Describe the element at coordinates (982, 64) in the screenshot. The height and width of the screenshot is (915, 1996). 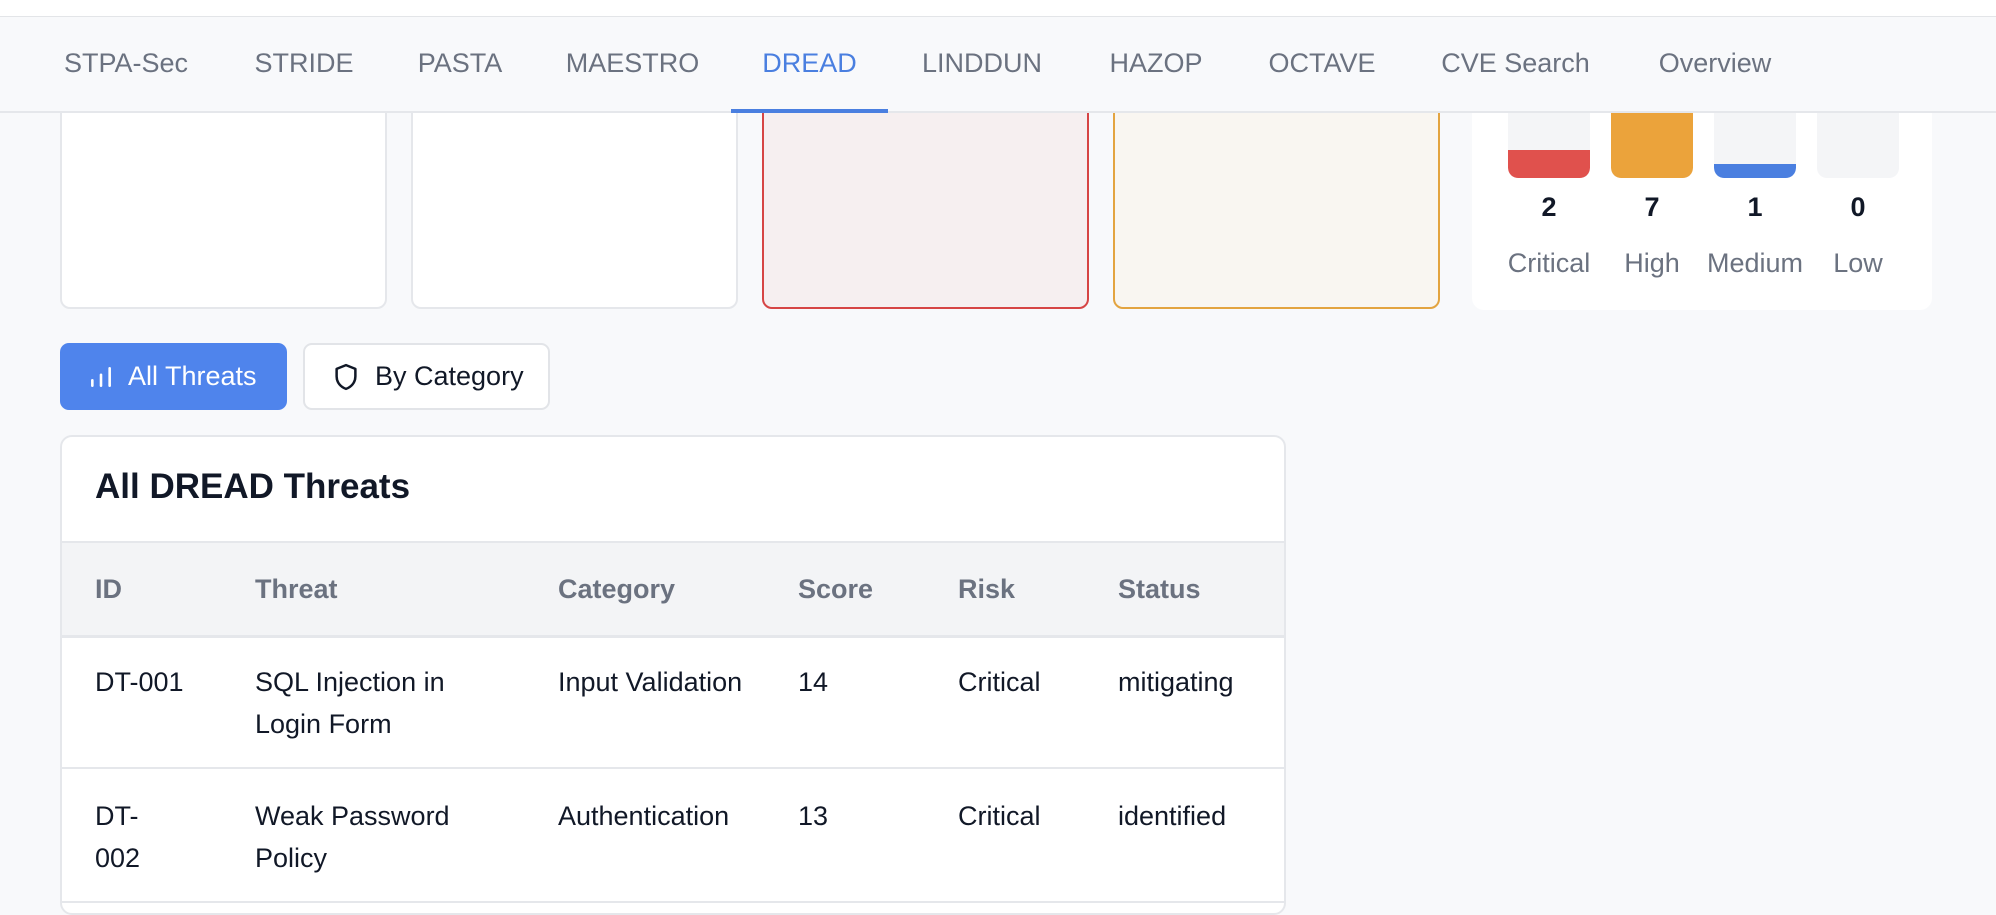
I see `tab-linddun: LINDDUN` at that location.